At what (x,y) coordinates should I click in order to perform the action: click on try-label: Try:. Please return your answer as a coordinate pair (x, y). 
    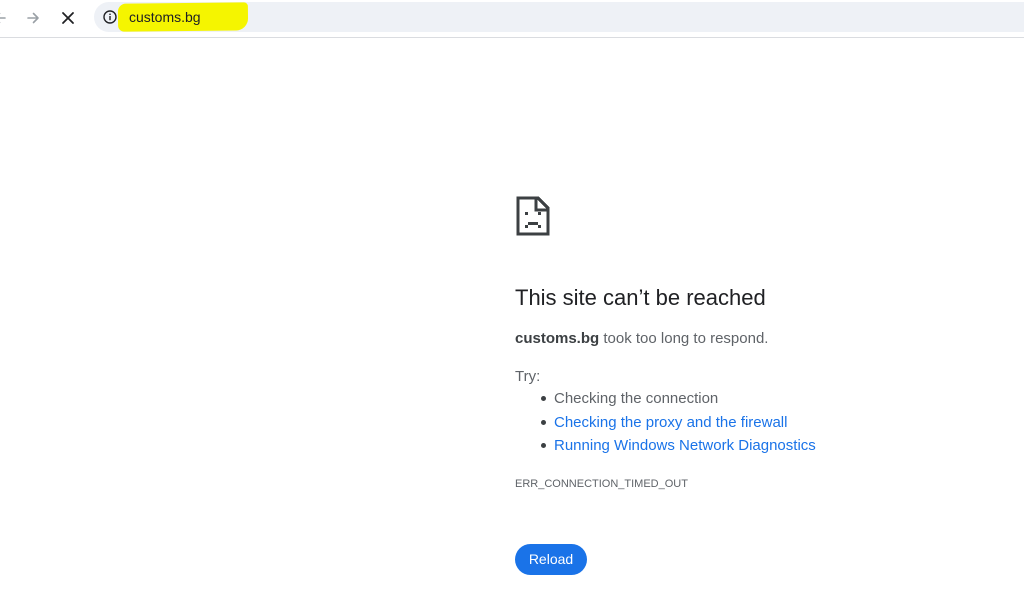
    Looking at the image, I should click on (528, 376).